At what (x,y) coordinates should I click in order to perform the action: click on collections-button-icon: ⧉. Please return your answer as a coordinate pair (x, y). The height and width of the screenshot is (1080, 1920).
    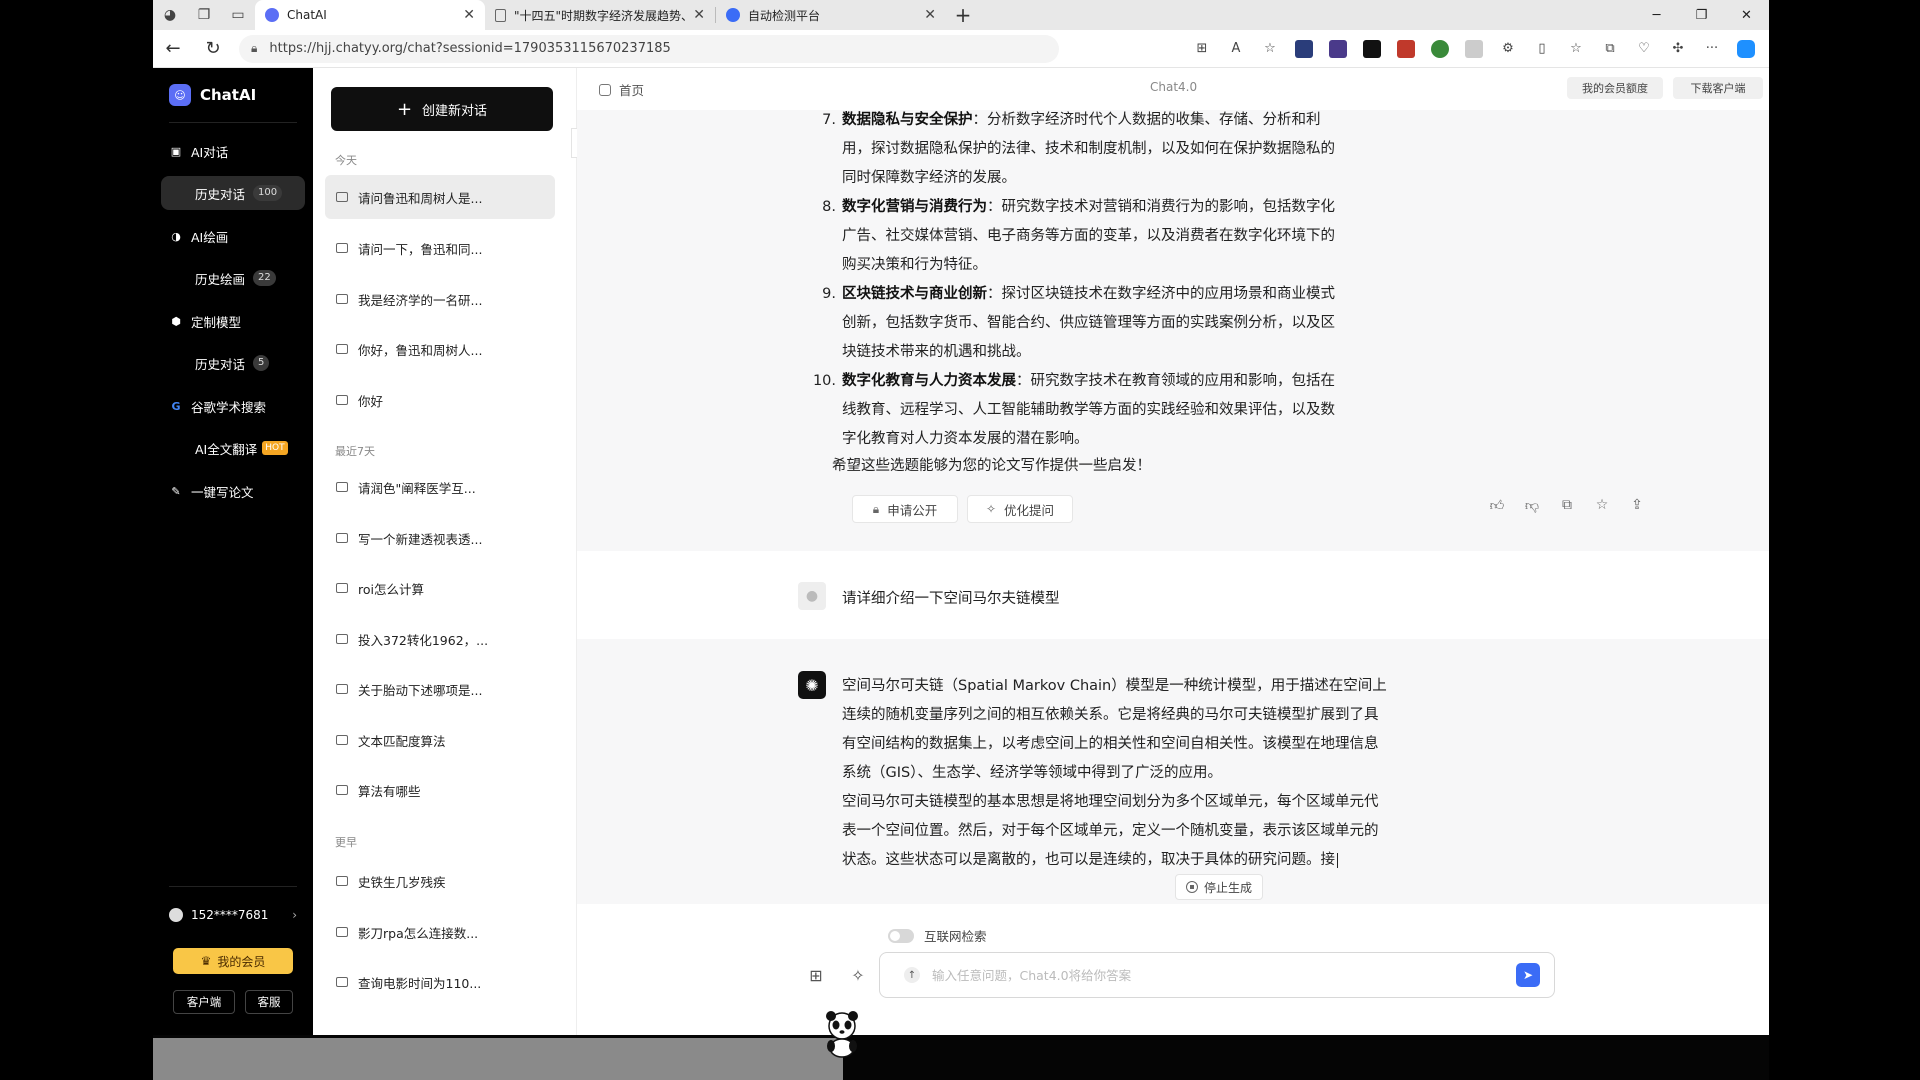
    Looking at the image, I should click on (1610, 49).